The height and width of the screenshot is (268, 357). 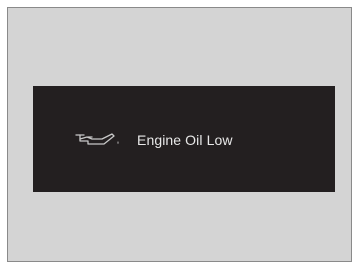 I want to click on oil-can-icon, so click(x=97, y=139).